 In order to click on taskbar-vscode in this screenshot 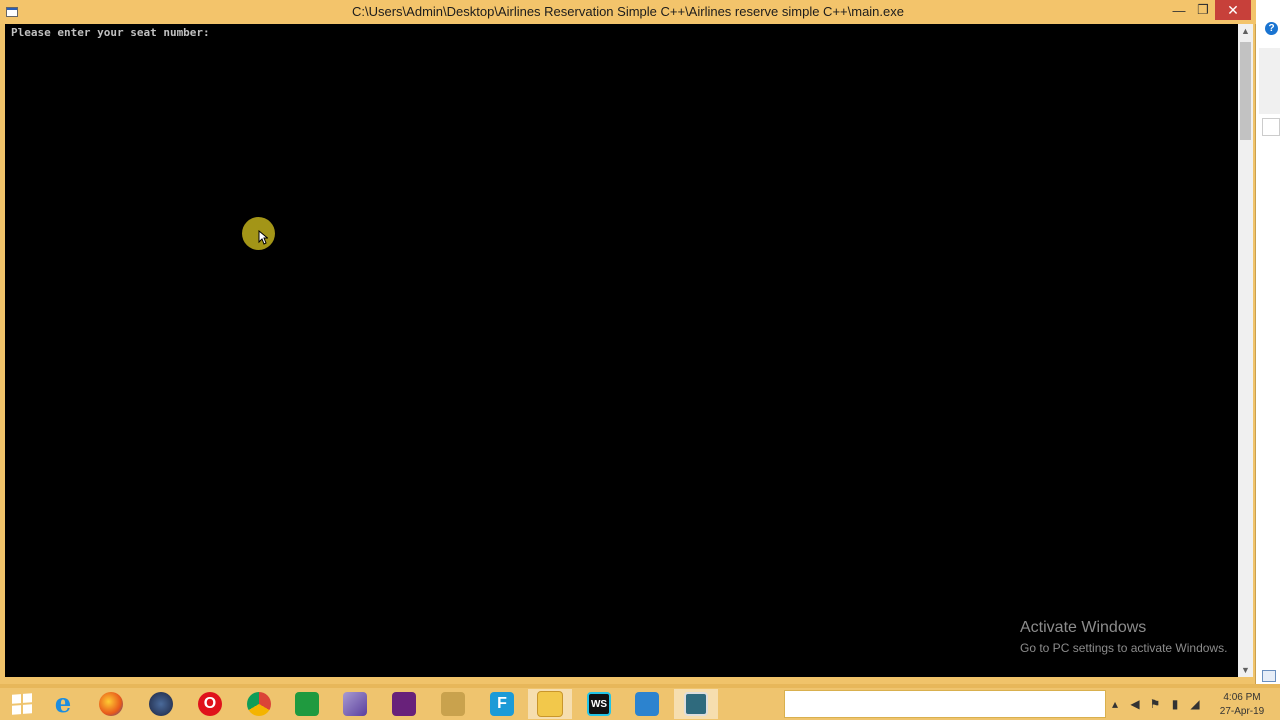, I will do `click(647, 704)`.